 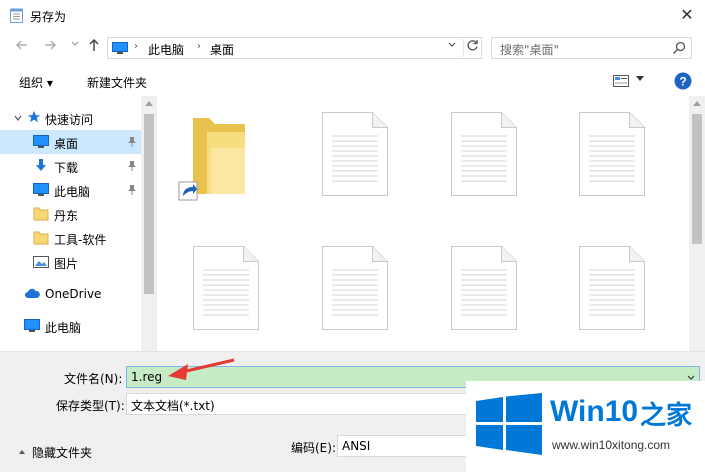 I want to click on watermark-url: www.win10xitong.com, so click(x=611, y=445).